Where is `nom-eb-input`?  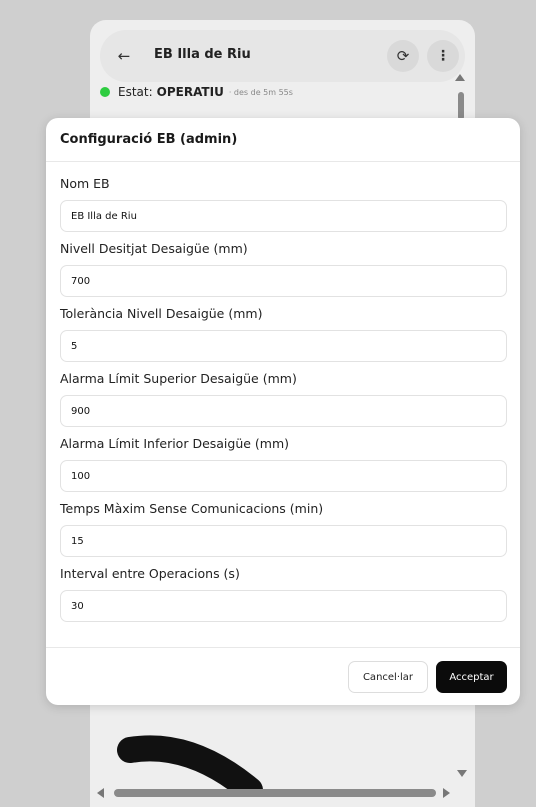 nom-eb-input is located at coordinates (283, 216).